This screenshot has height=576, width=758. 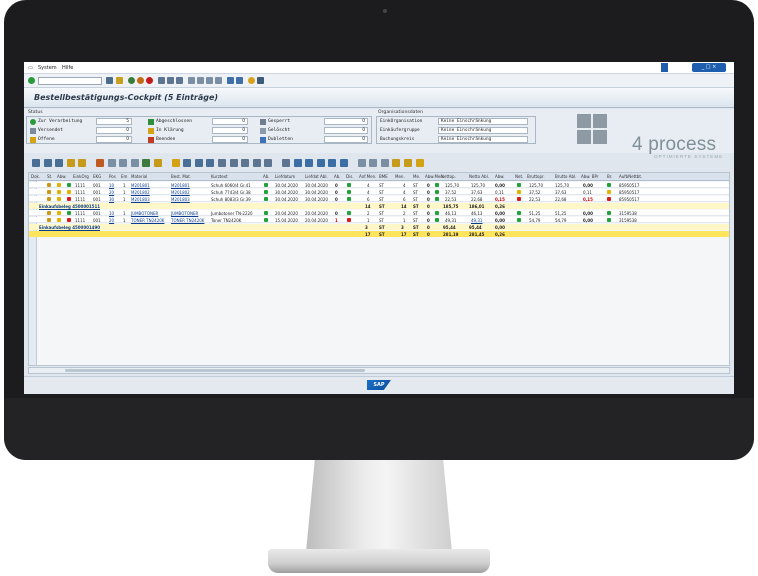 What do you see at coordinates (589, 176) in the screenshot?
I see `column-header: Abw. BPr` at bounding box center [589, 176].